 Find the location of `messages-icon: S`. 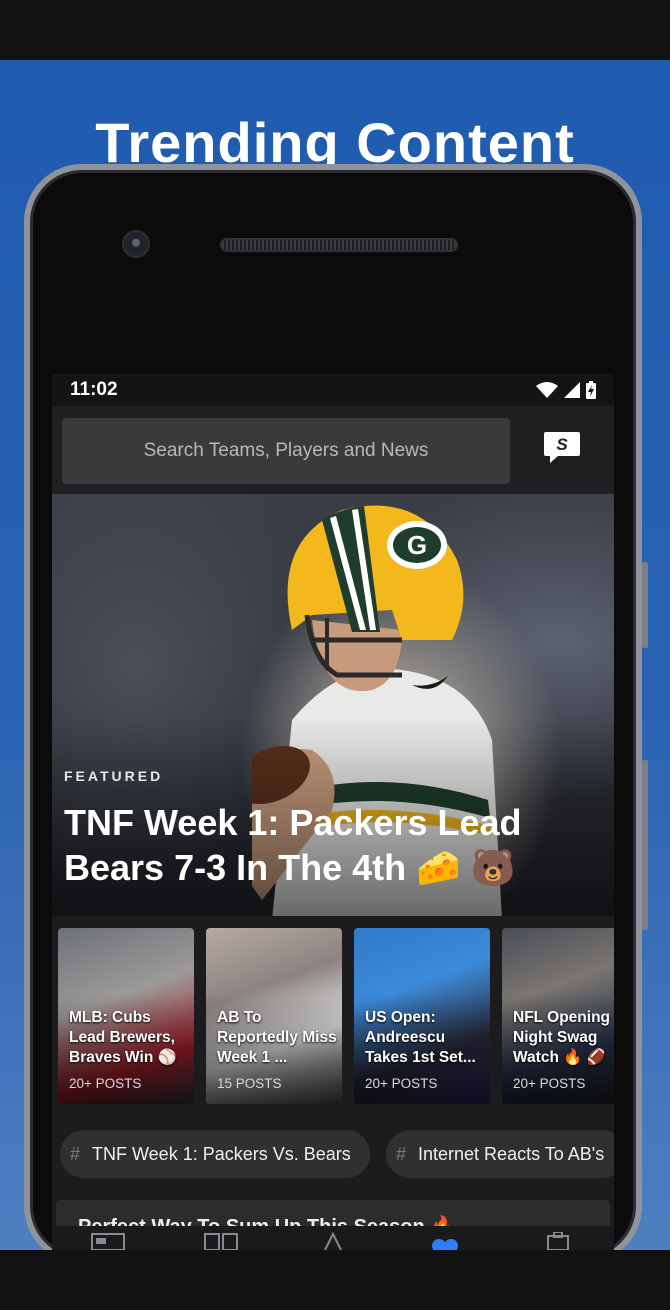

messages-icon: S is located at coordinates (562, 448).